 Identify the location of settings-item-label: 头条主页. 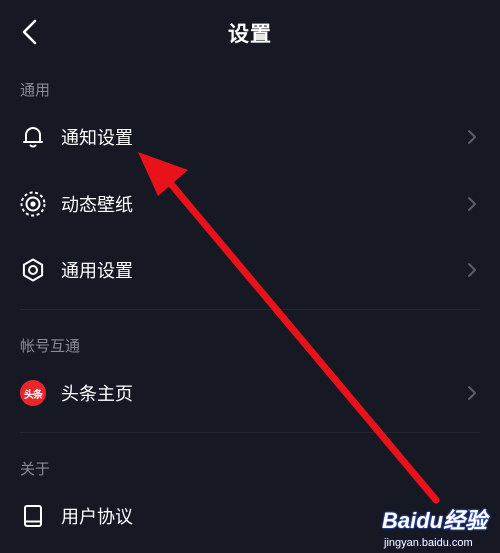
(97, 394).